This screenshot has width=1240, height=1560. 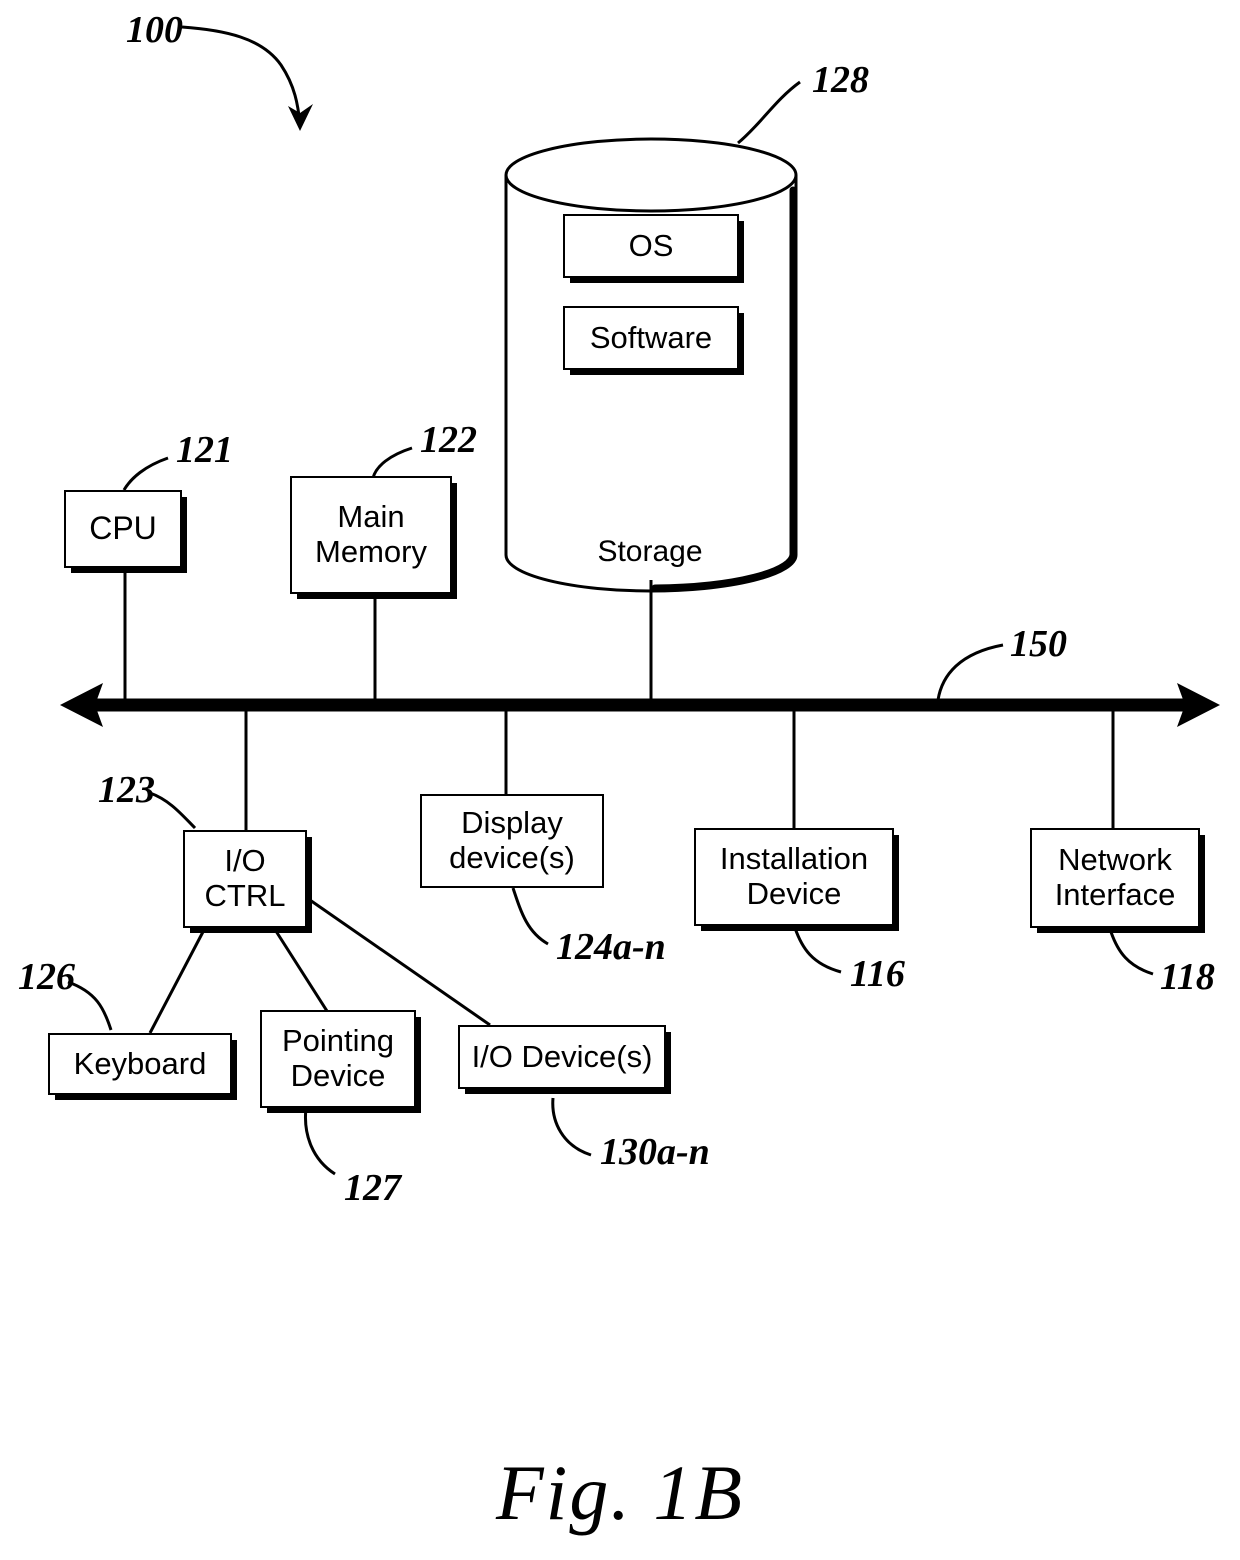 I want to click on installation-device-block: Installation Device, so click(x=794, y=877).